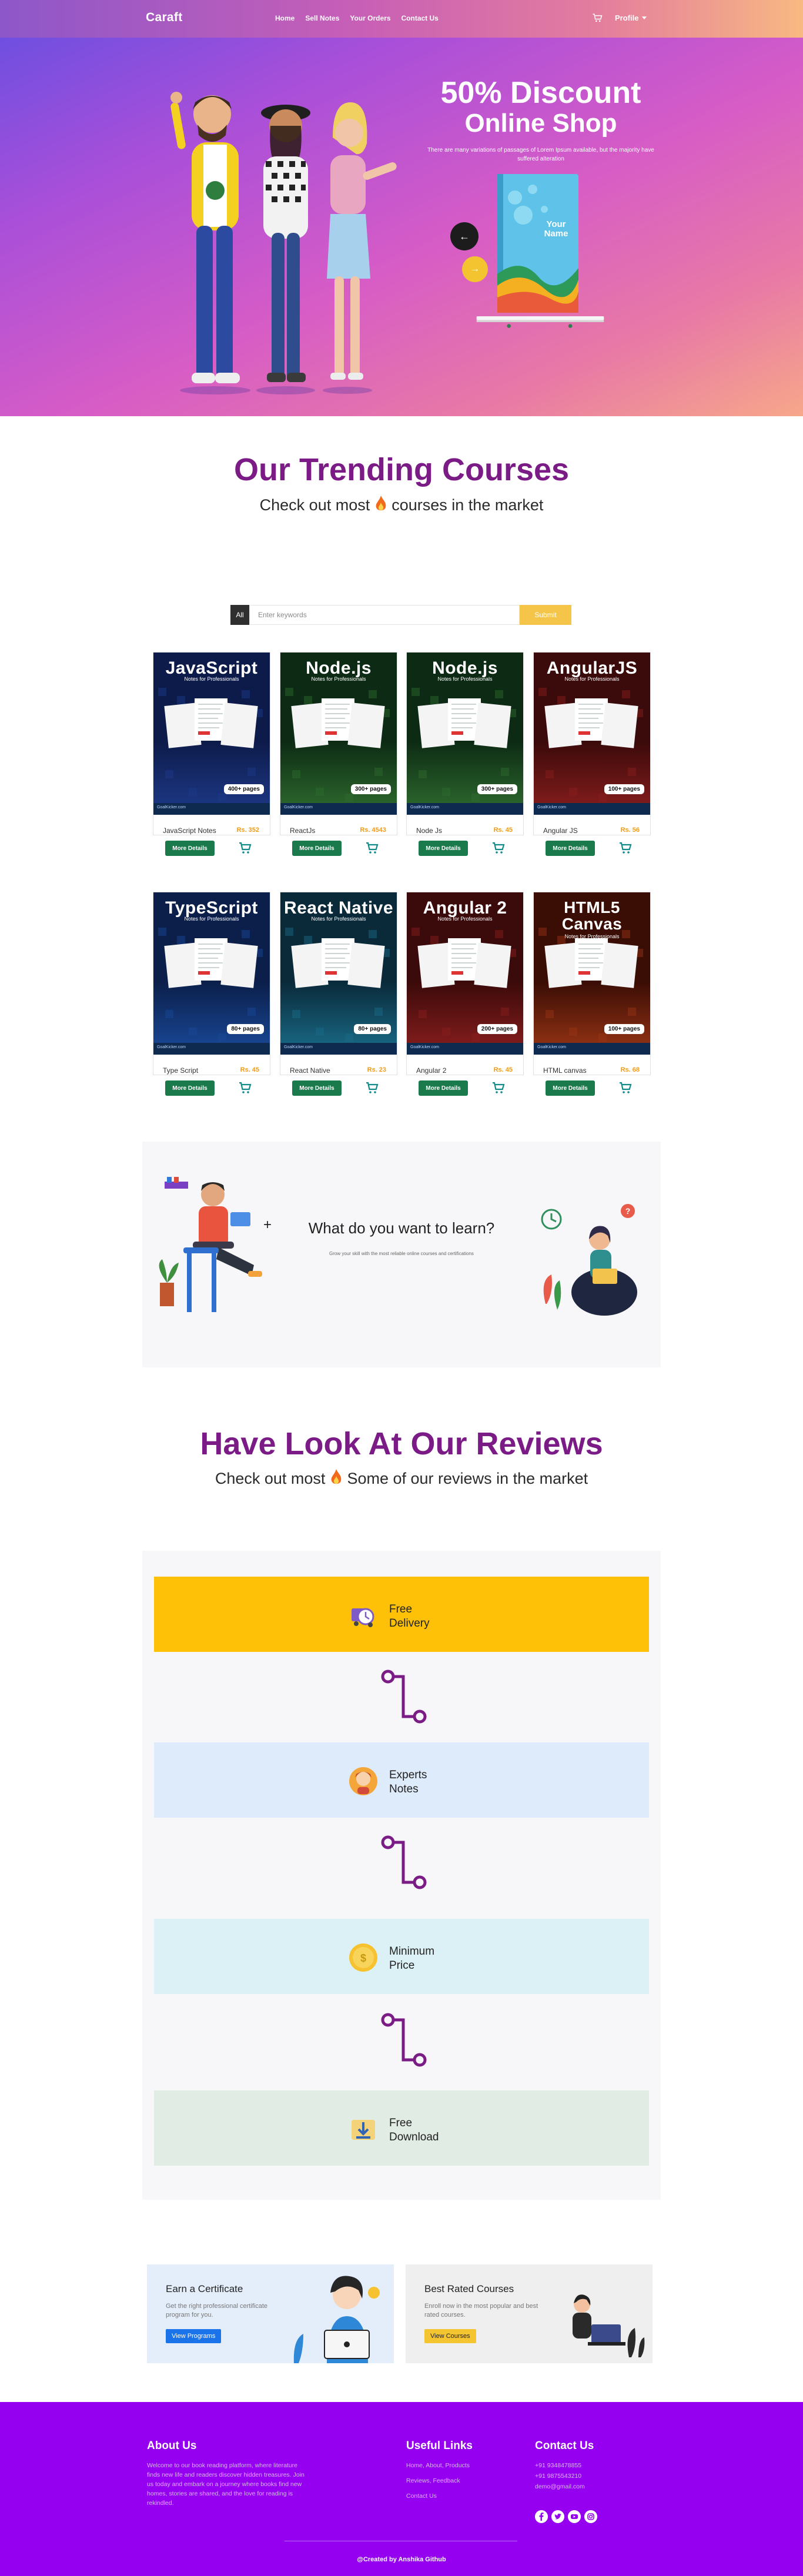 The height and width of the screenshot is (2576, 803). I want to click on cover-title: JavaScript, so click(211, 668).